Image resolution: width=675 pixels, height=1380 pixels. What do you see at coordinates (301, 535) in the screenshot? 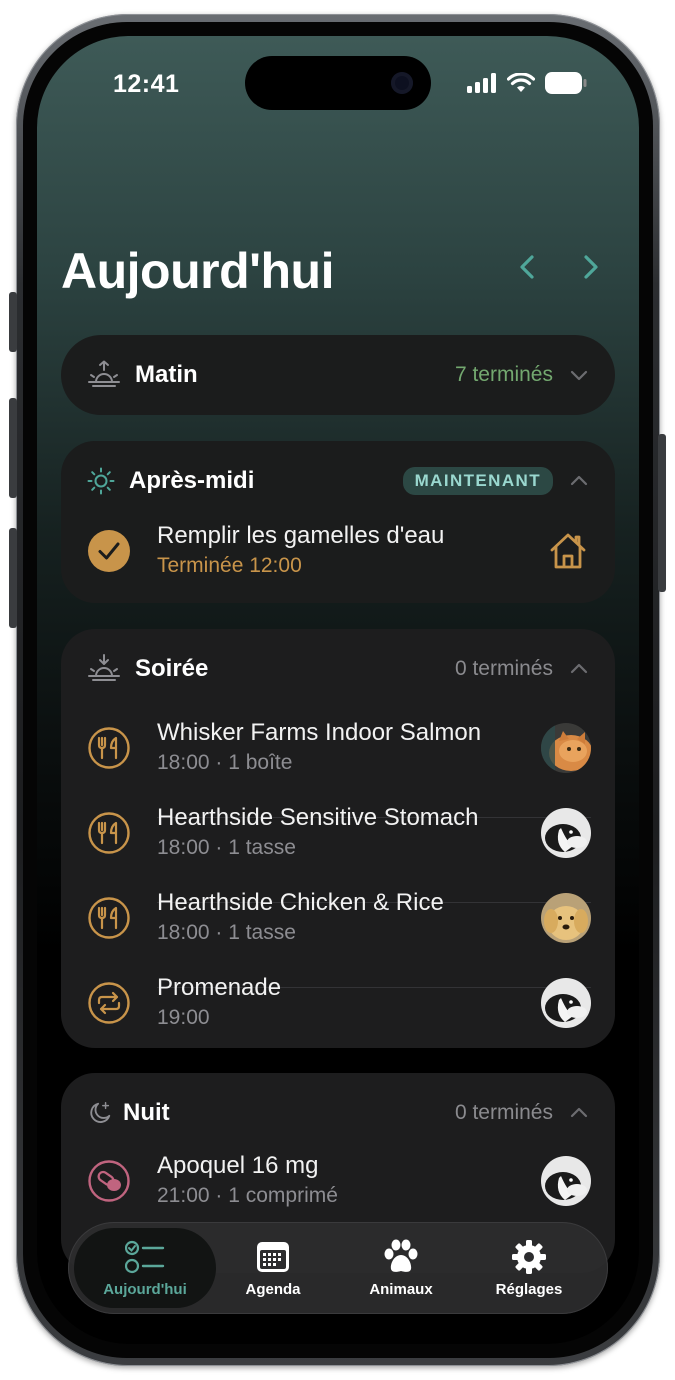
I see `task-title: Remplir les gamelles d'eau` at bounding box center [301, 535].